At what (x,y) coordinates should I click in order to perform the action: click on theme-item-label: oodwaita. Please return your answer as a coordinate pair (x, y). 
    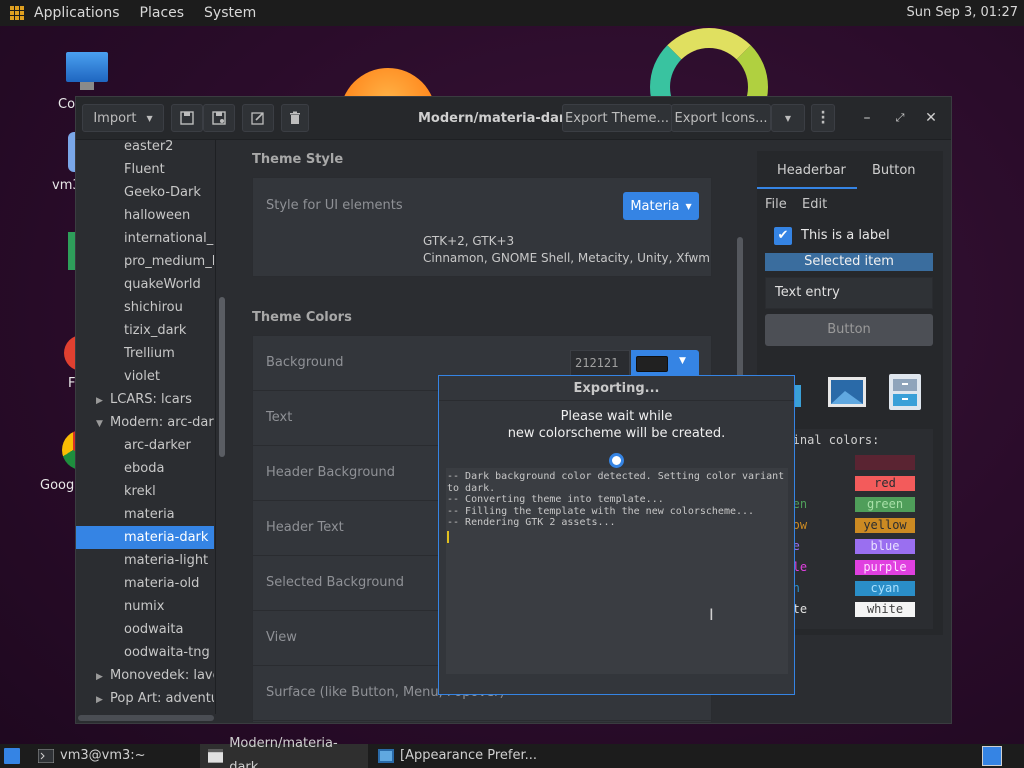
    Looking at the image, I should click on (154, 629).